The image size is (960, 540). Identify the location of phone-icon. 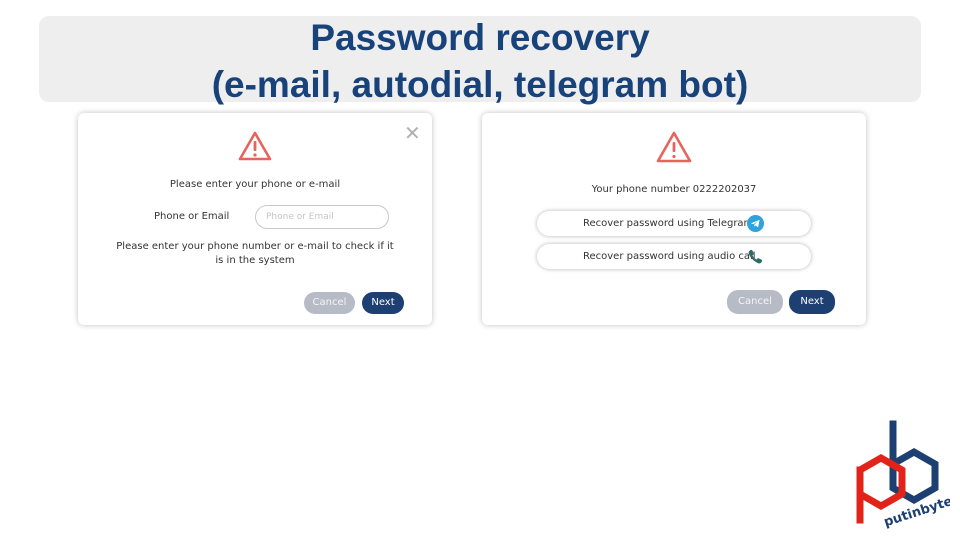
(755, 256).